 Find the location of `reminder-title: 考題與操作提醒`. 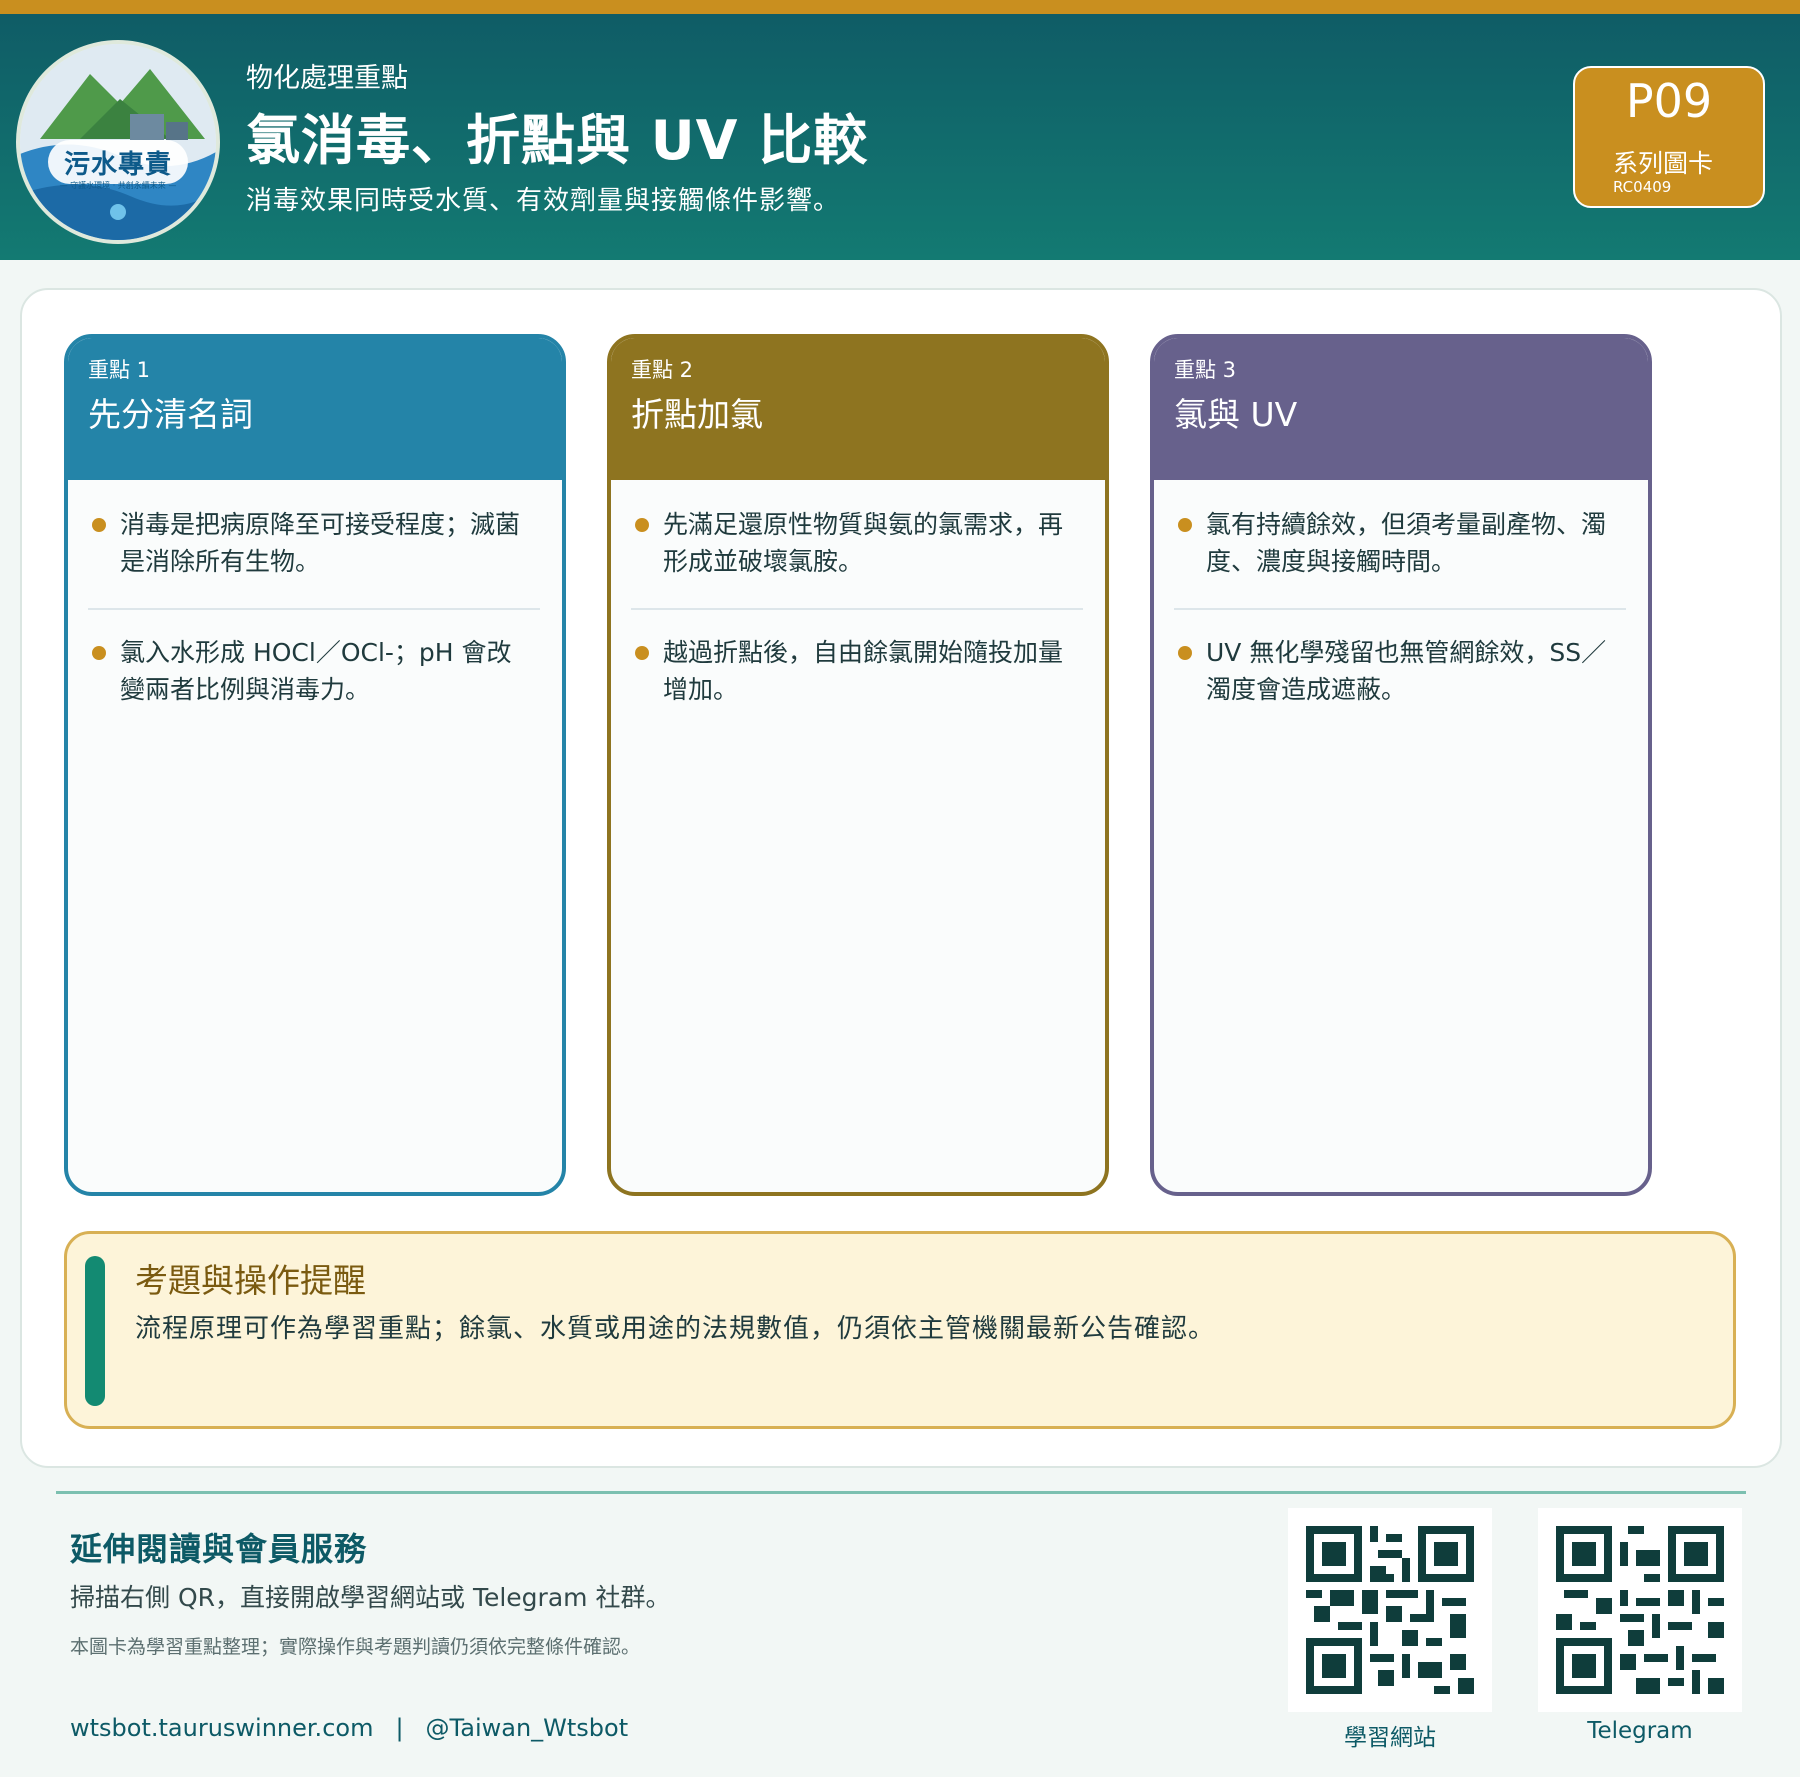

reminder-title: 考題與操作提醒 is located at coordinates (250, 1280).